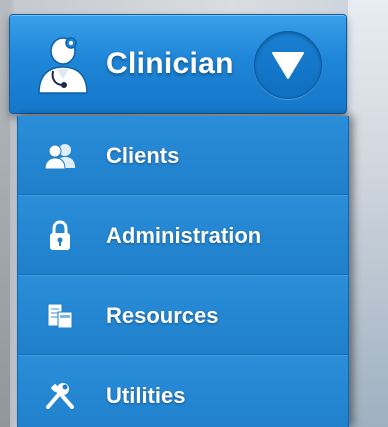 The image size is (388, 427). I want to click on role-title: Clinician, so click(170, 63).